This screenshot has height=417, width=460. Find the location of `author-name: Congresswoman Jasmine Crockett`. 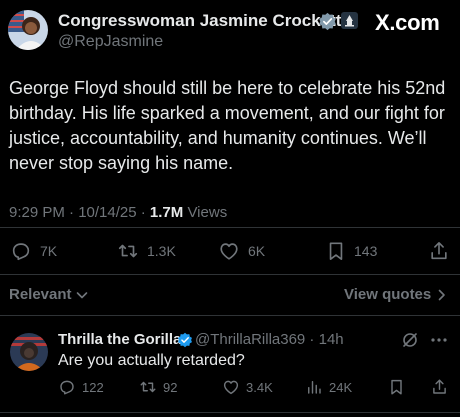

author-name: Congresswoman Jasmine Crockett is located at coordinates (199, 21).